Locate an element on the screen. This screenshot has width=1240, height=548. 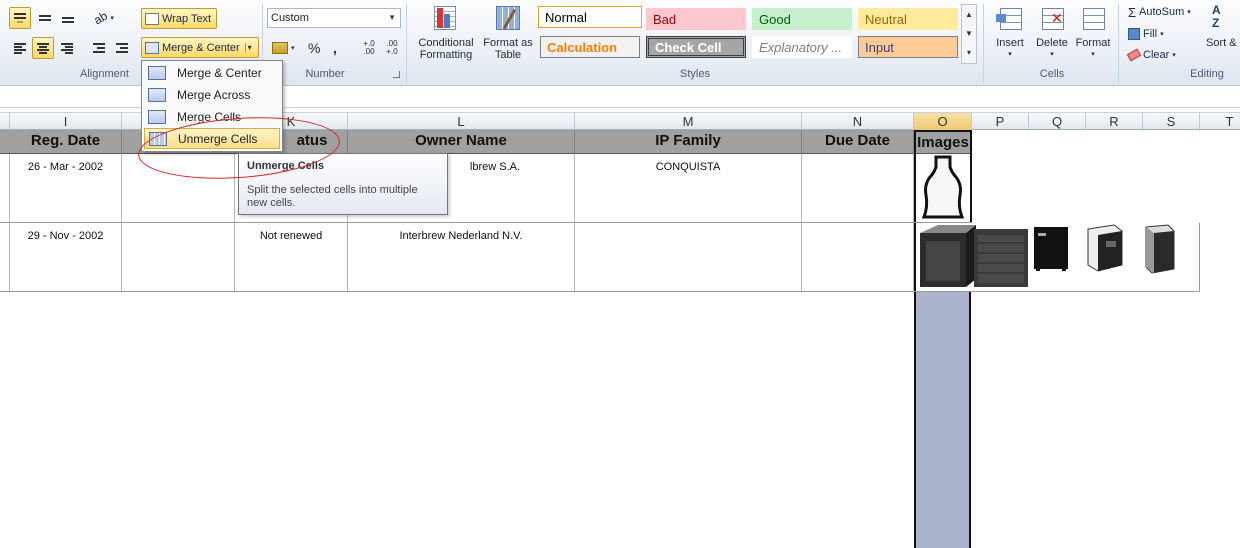
cell-status: Not renewed is located at coordinates (291, 257).